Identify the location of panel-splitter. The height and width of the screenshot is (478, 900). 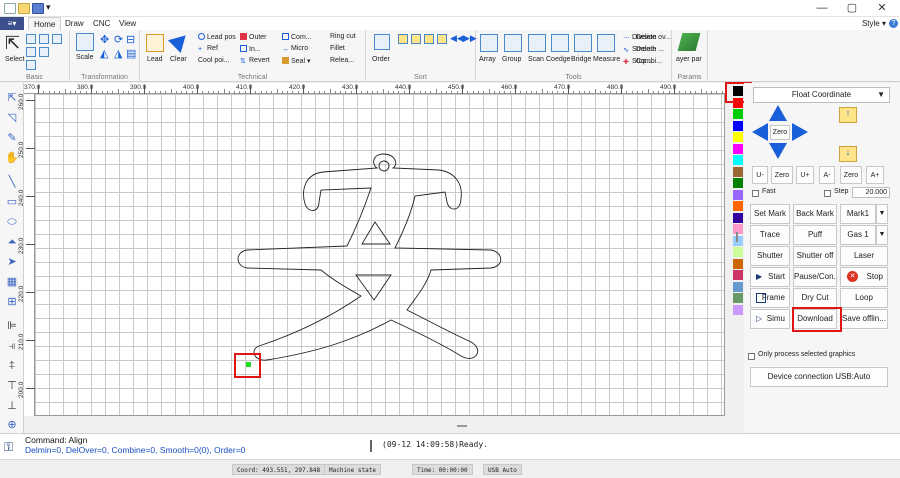
(737, 237).